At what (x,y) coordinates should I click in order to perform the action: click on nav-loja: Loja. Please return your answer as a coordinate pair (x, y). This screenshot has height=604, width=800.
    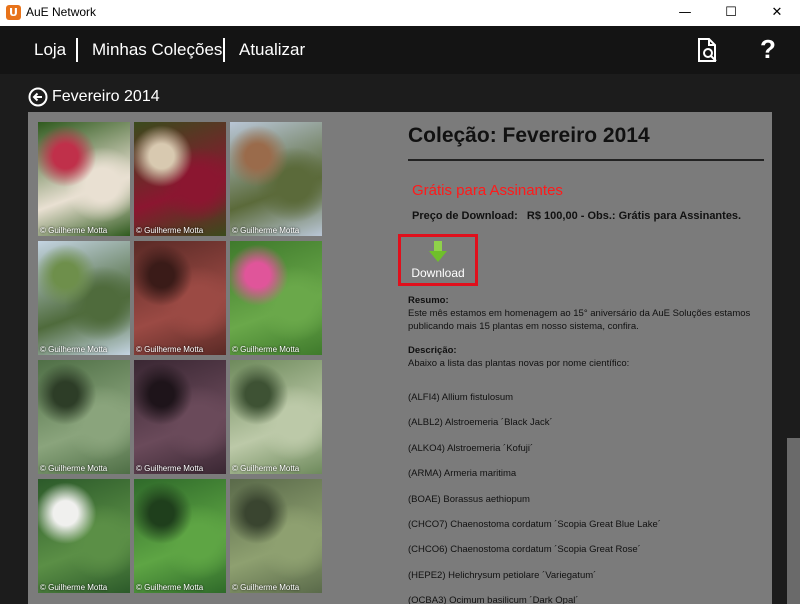
    Looking at the image, I should click on (50, 50).